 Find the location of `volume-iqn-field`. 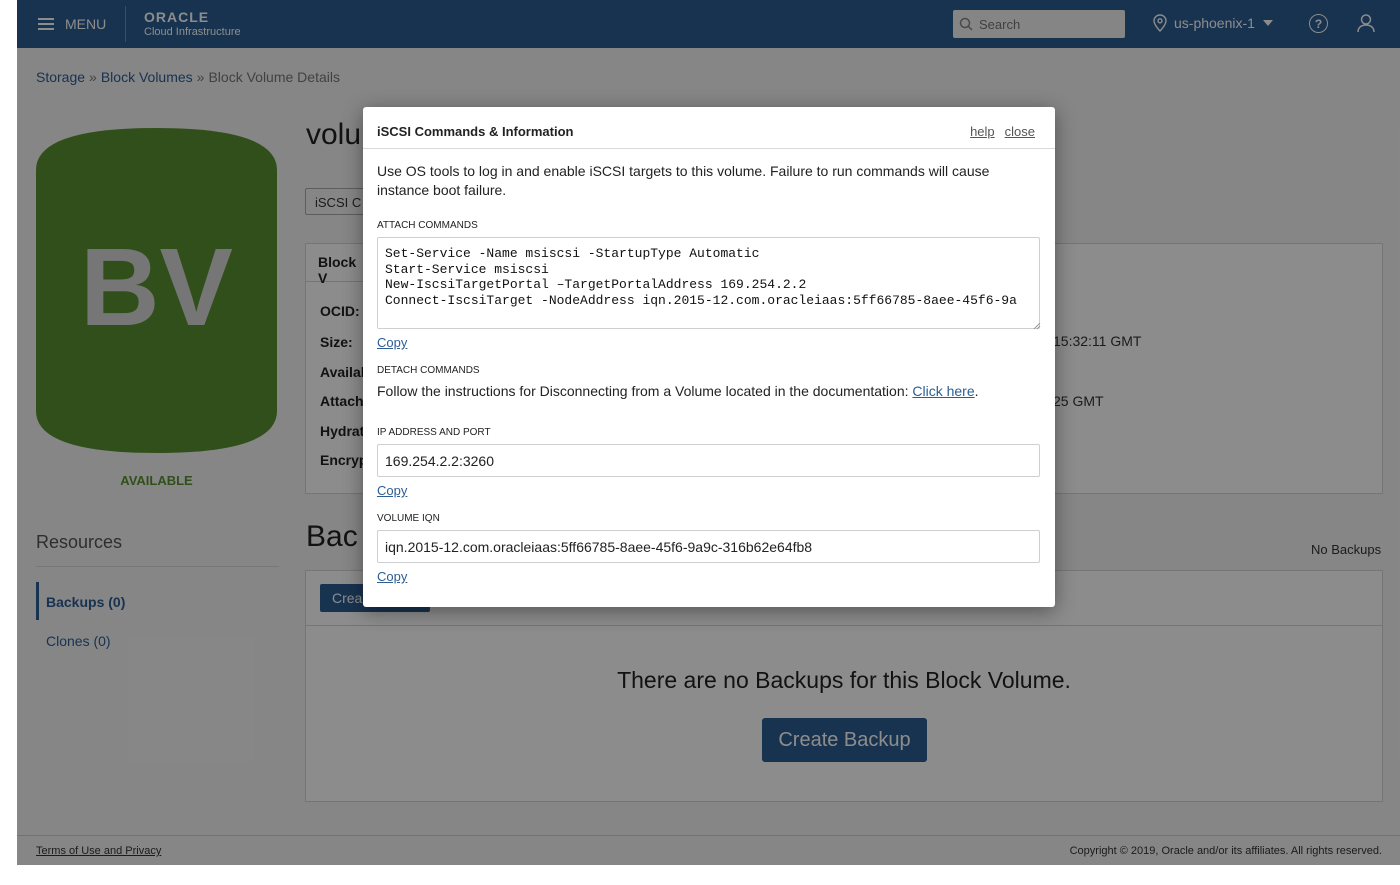

volume-iqn-field is located at coordinates (708, 546).